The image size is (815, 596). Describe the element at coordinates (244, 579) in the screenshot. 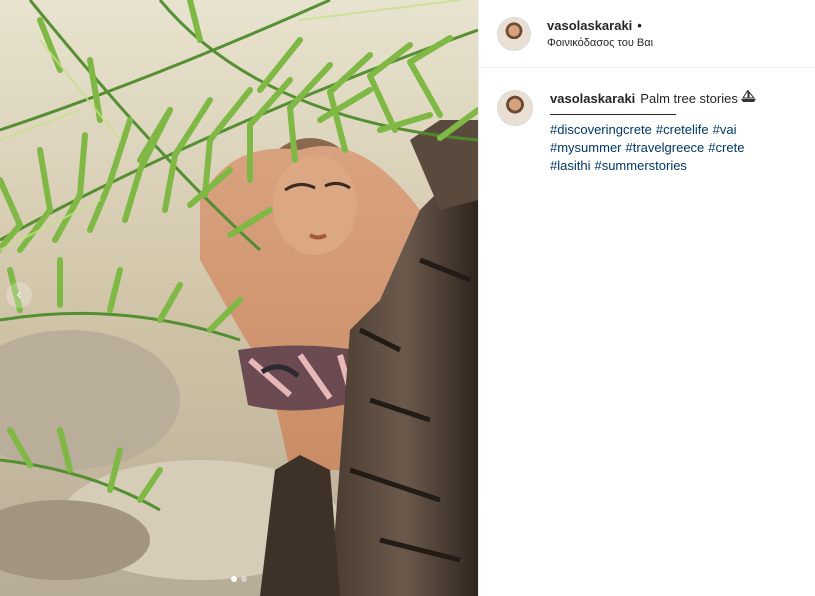

I see `carousel-dot` at that location.